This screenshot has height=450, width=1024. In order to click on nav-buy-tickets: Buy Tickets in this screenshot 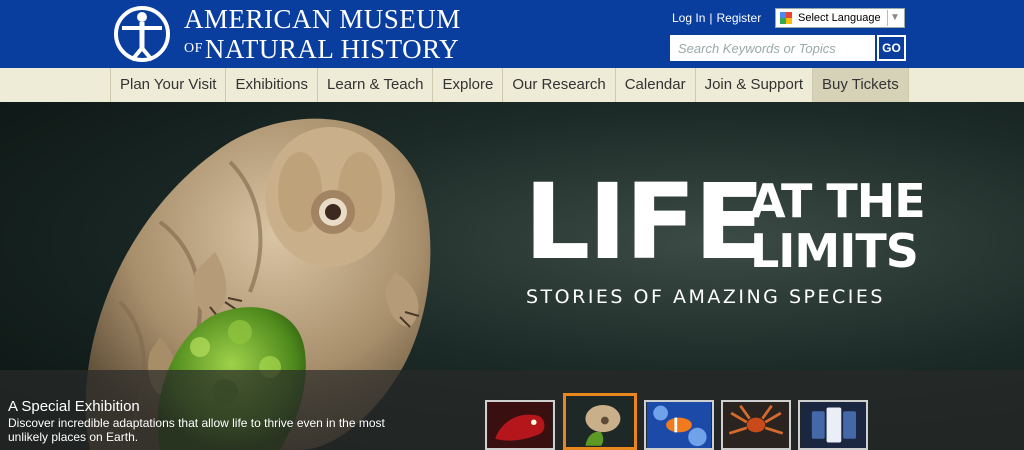, I will do `click(860, 85)`.